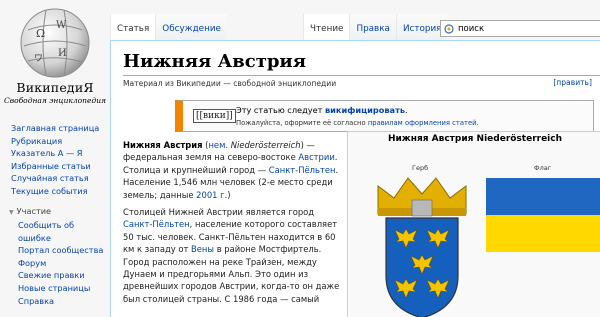  Describe the element at coordinates (372, 27) in the screenshot. I see `tab-edit: Правка` at that location.